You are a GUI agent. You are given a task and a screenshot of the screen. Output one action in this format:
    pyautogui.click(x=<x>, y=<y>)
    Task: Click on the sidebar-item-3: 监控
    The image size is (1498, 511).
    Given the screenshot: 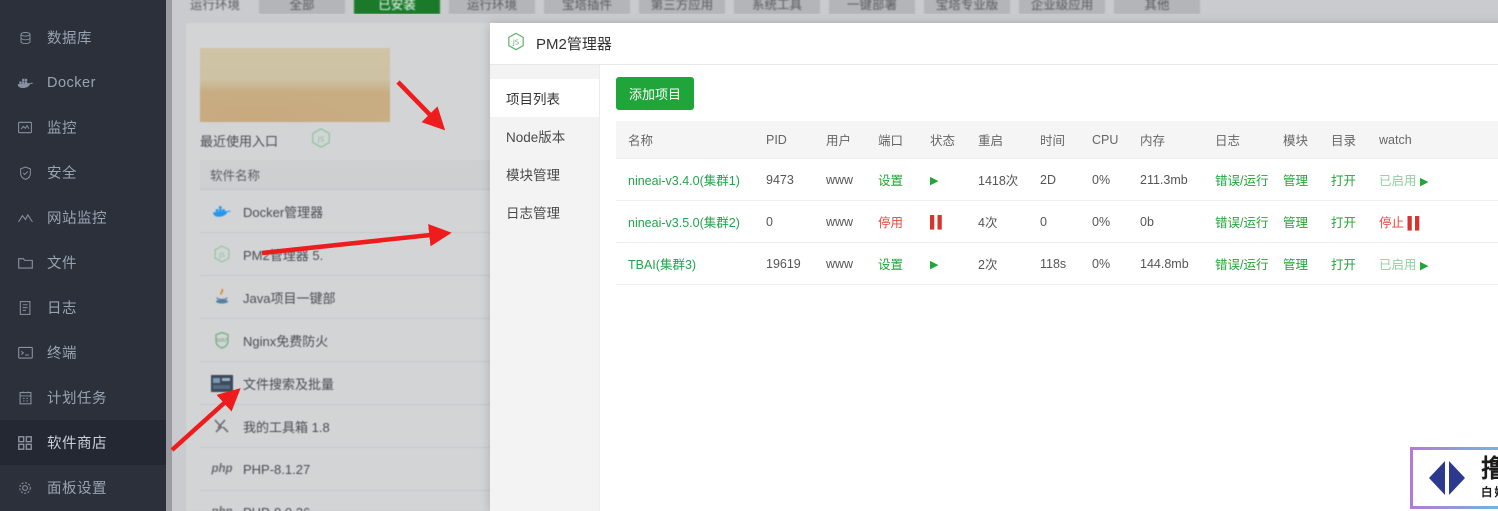 What is the action you would take?
    pyautogui.click(x=86, y=127)
    